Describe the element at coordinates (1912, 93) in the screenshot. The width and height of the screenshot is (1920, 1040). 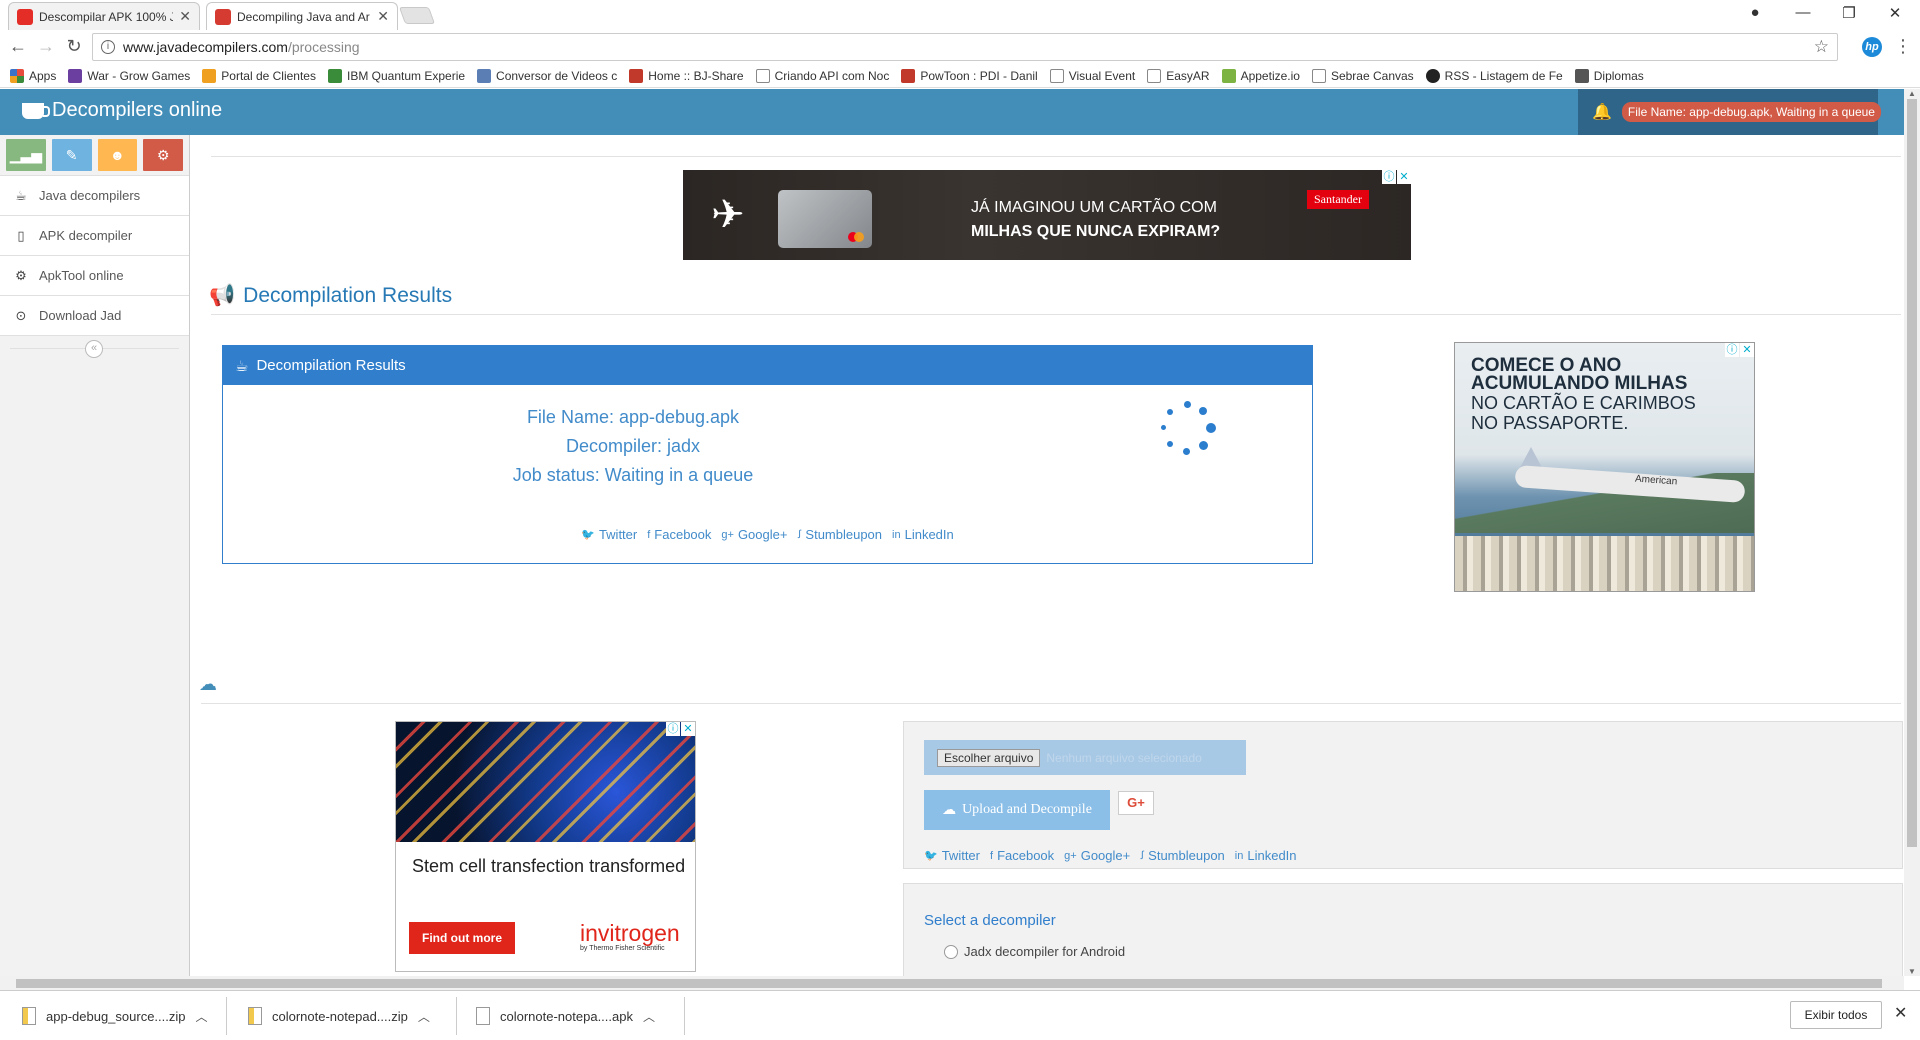
I see `scroll-up-icon: ▲` at that location.